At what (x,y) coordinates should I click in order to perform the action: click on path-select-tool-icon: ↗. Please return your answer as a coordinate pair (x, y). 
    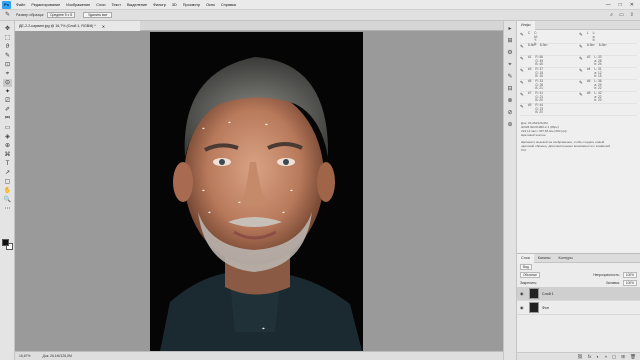
    Looking at the image, I should click on (7, 173).